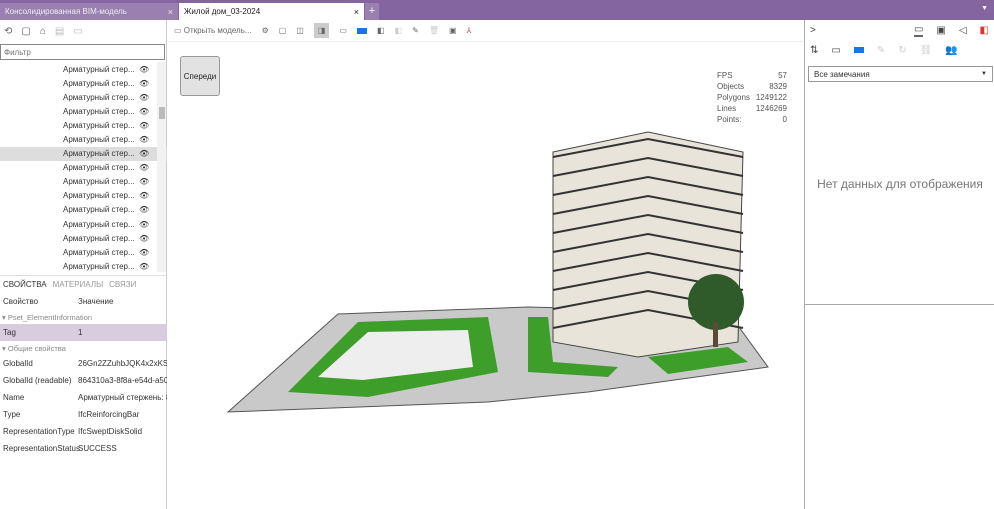 The height and width of the screenshot is (509, 994). Describe the element at coordinates (984, 30) in the screenshot. I see `report-icon: ◧` at that location.